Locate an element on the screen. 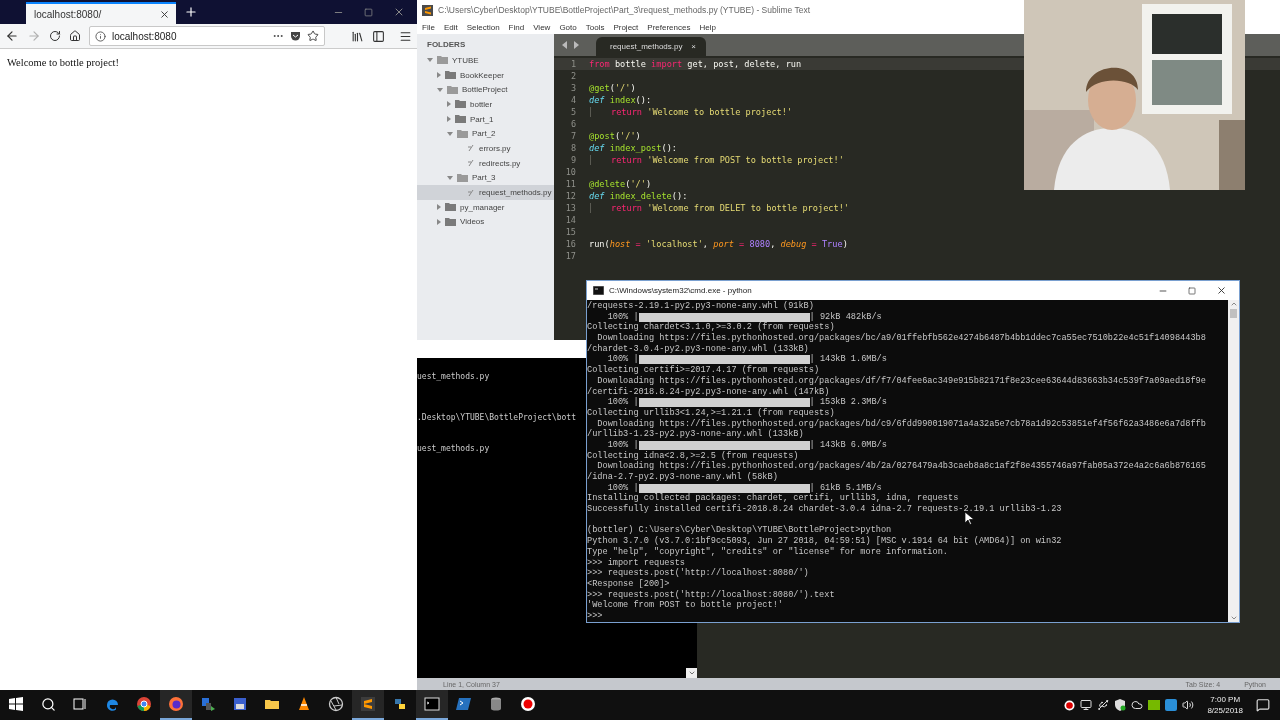 This screenshot has width=1280, height=720. folder-item: BookKeeper is located at coordinates (485, 75).